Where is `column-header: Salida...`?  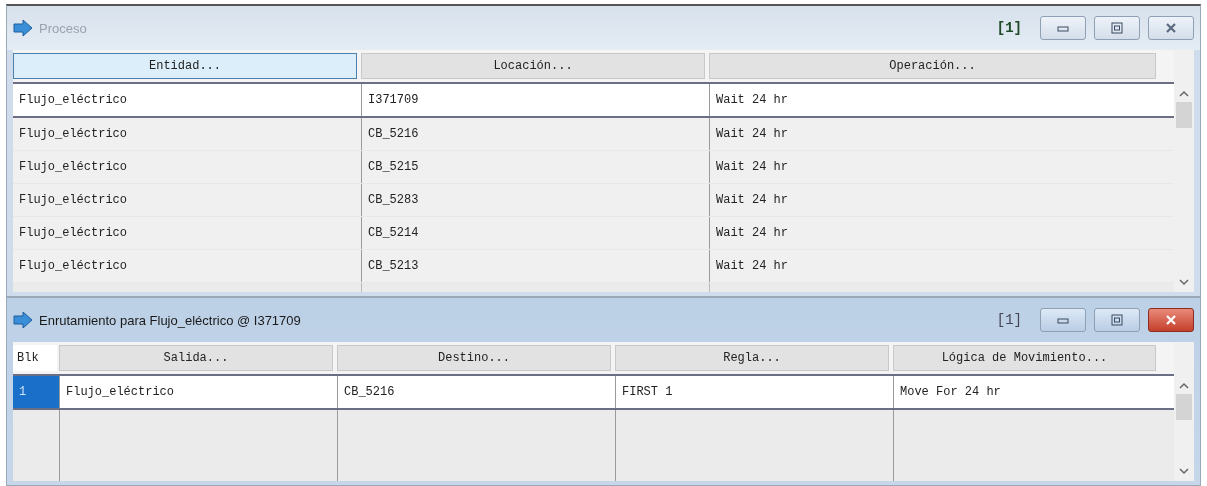
column-header: Salida... is located at coordinates (196, 358).